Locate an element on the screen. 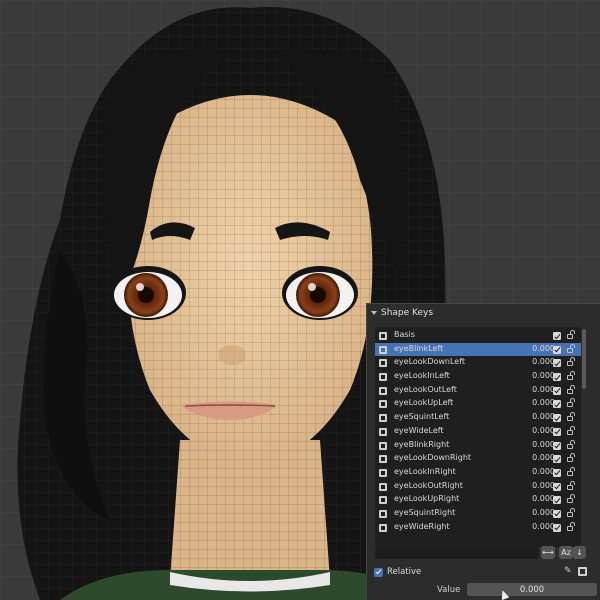 The width and height of the screenshot is (600, 600). shape-key-row: eyeLookOutRight 0.000 is located at coordinates (478, 487).